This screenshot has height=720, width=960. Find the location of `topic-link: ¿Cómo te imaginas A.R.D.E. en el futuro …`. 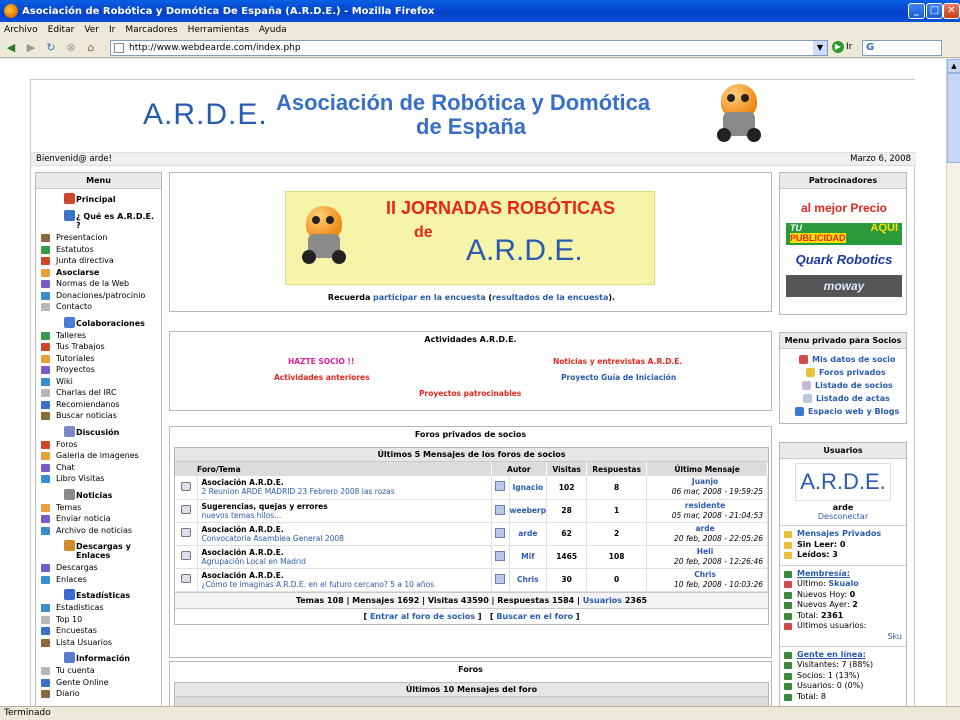

topic-link: ¿Cómo te imaginas A.R.D.E. en el futuro … is located at coordinates (318, 584).